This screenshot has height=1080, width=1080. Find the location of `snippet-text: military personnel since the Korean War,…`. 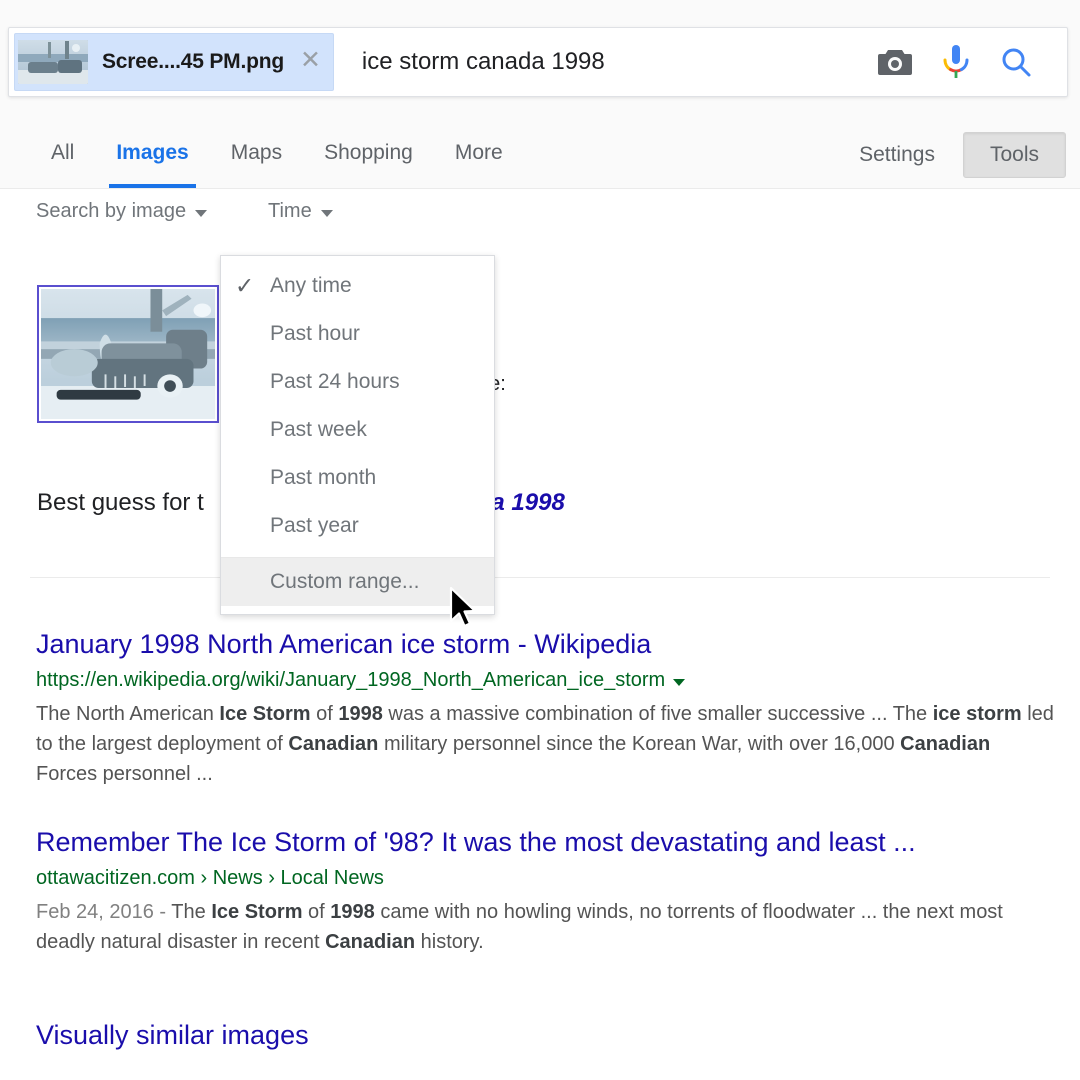

snippet-text: military personnel since the Korean War,… is located at coordinates (639, 744).